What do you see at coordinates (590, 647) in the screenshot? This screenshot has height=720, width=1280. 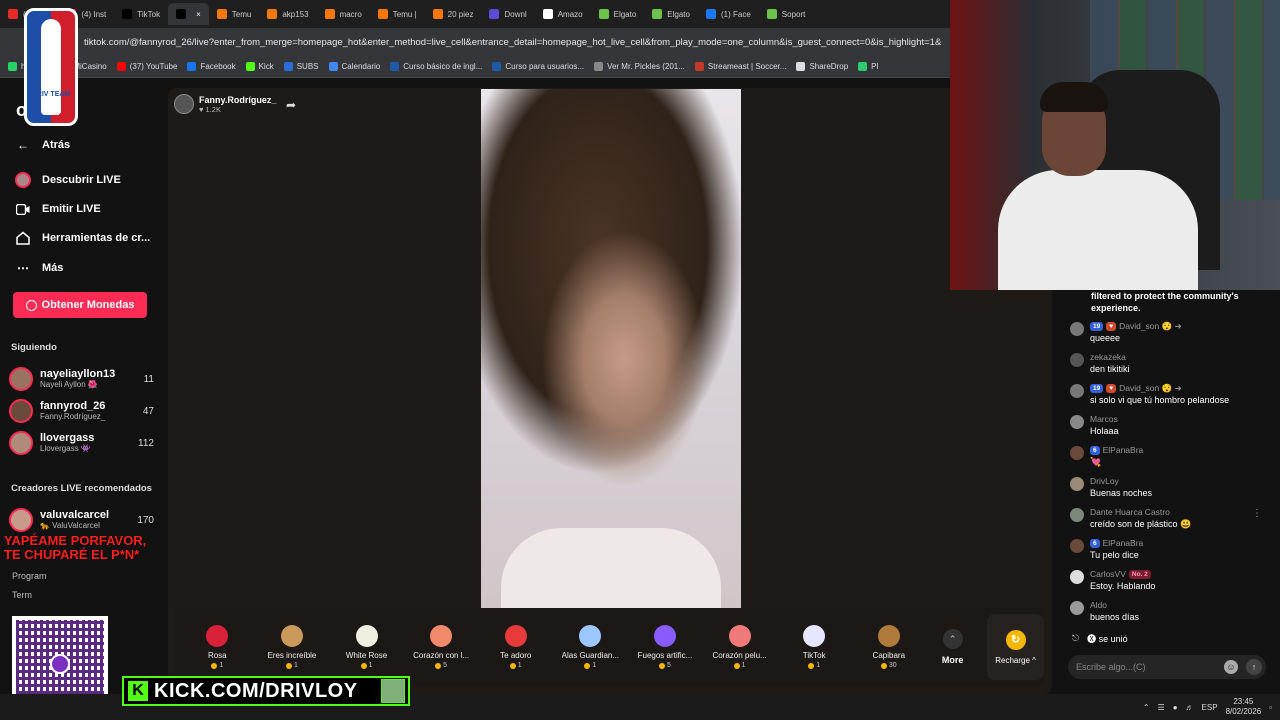 I see `gift-item: Alas Guardian... 1` at bounding box center [590, 647].